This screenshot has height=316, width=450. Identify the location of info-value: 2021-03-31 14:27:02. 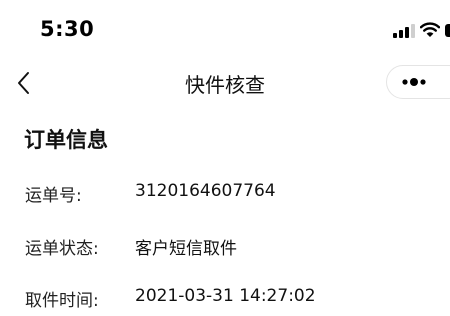
(225, 296).